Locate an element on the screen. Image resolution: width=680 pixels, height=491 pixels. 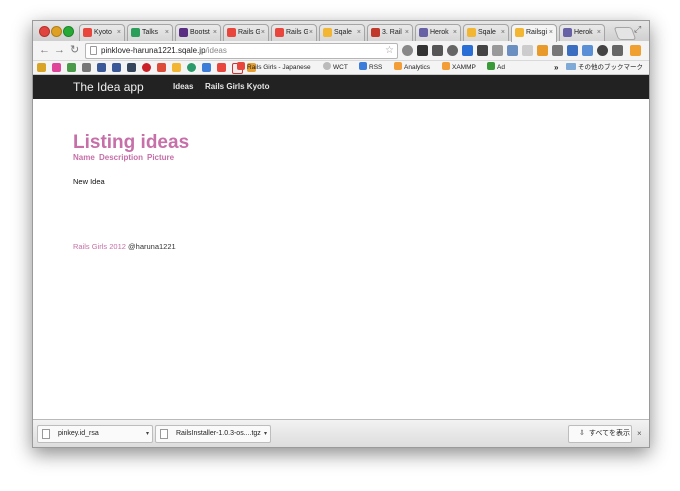
bookmark-star-icon: ☆ is located at coordinates (389, 51).